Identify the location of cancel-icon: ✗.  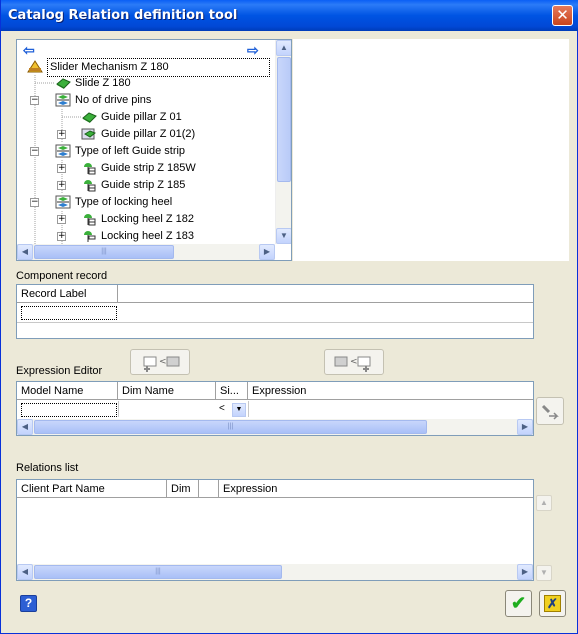
(552, 603).